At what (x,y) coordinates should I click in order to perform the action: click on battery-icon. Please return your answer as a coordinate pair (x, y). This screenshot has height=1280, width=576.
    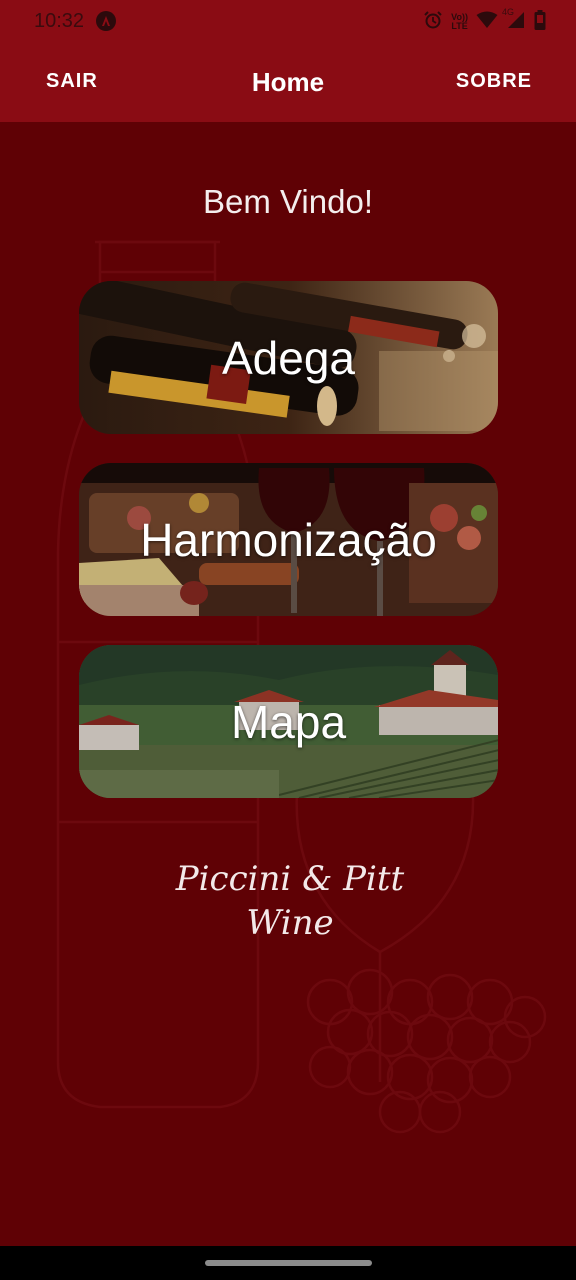
    Looking at the image, I should click on (540, 22).